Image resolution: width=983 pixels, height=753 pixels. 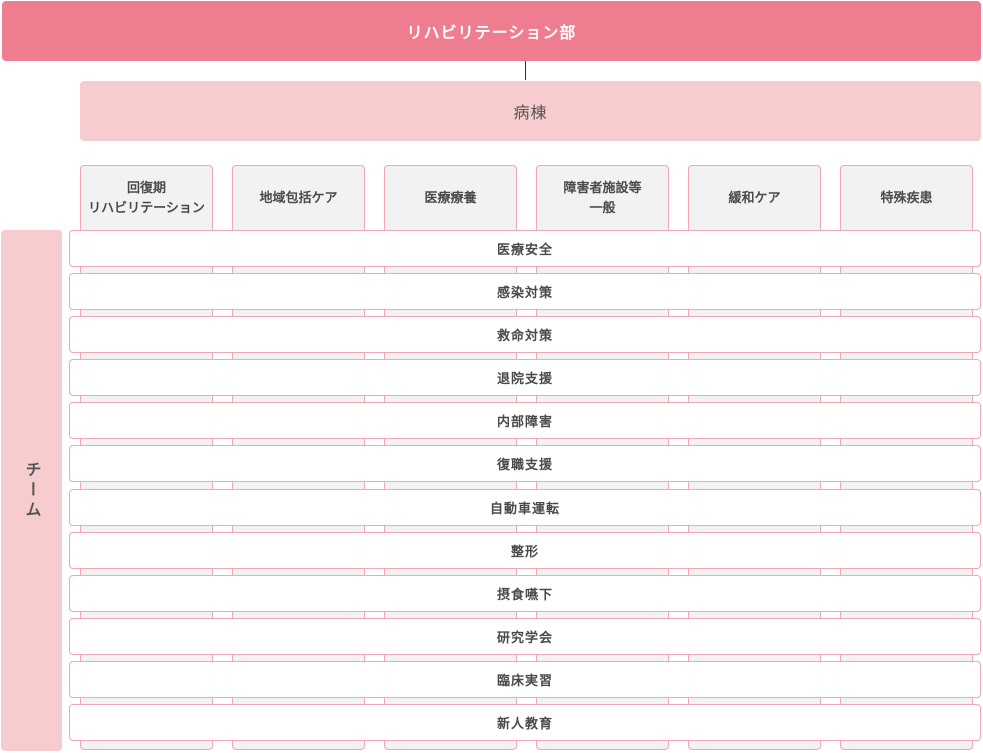 I want to click on team-row-rinshou-jisshuu: 臨床実習, so click(x=525, y=679).